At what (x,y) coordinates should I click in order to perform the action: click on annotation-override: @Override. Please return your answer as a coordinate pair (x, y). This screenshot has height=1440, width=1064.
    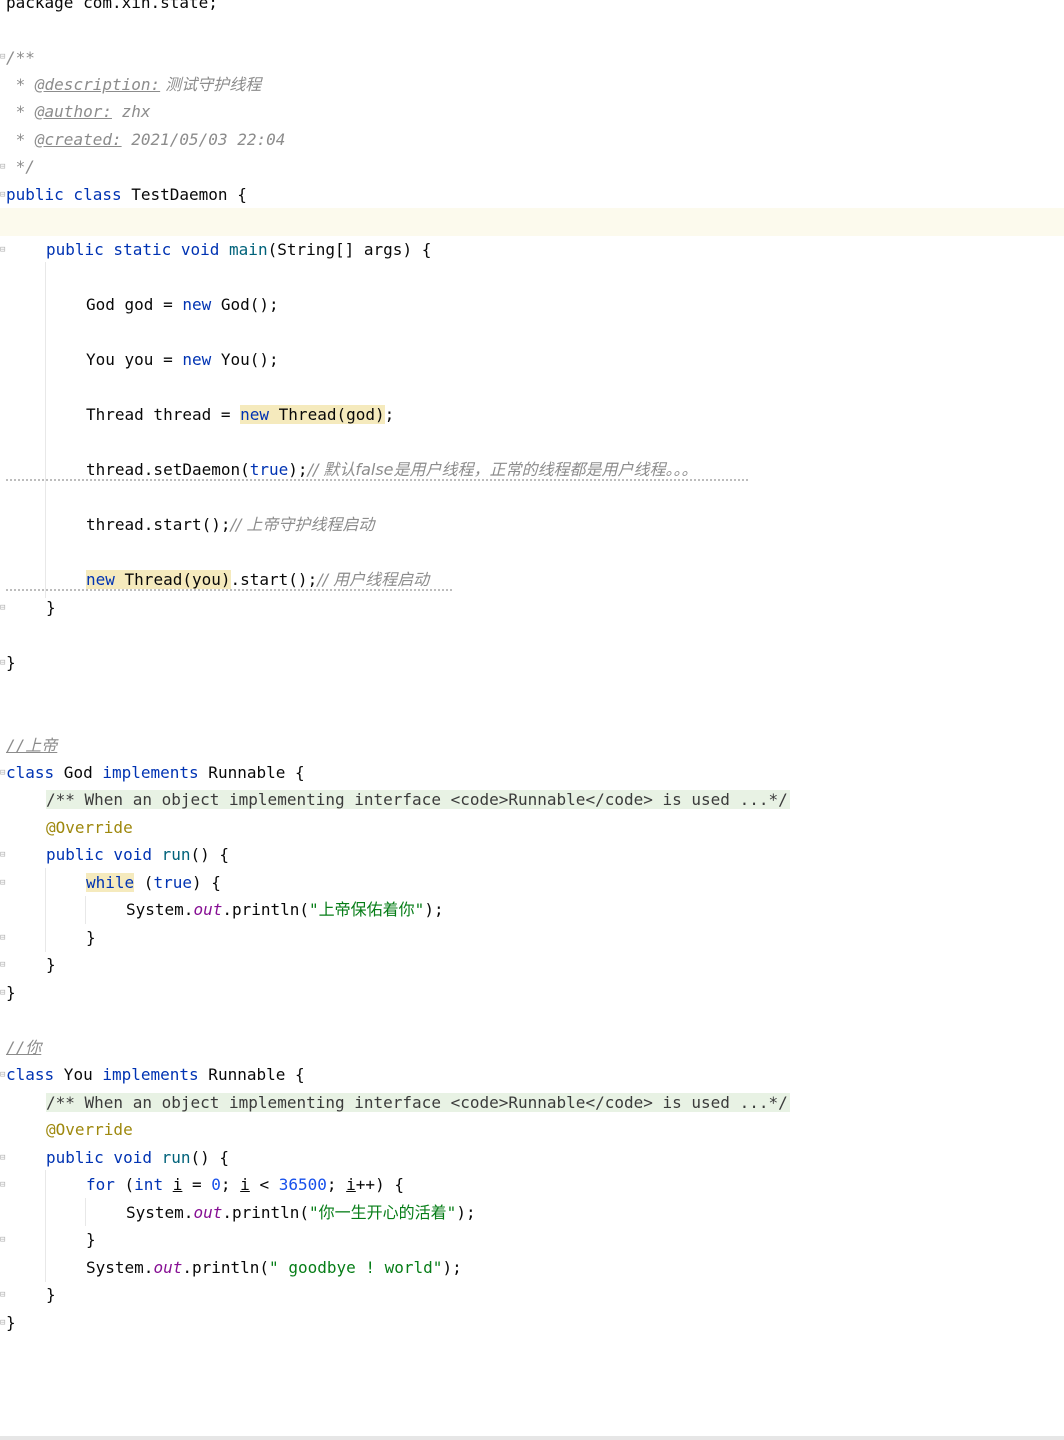
    Looking at the image, I should click on (89, 827).